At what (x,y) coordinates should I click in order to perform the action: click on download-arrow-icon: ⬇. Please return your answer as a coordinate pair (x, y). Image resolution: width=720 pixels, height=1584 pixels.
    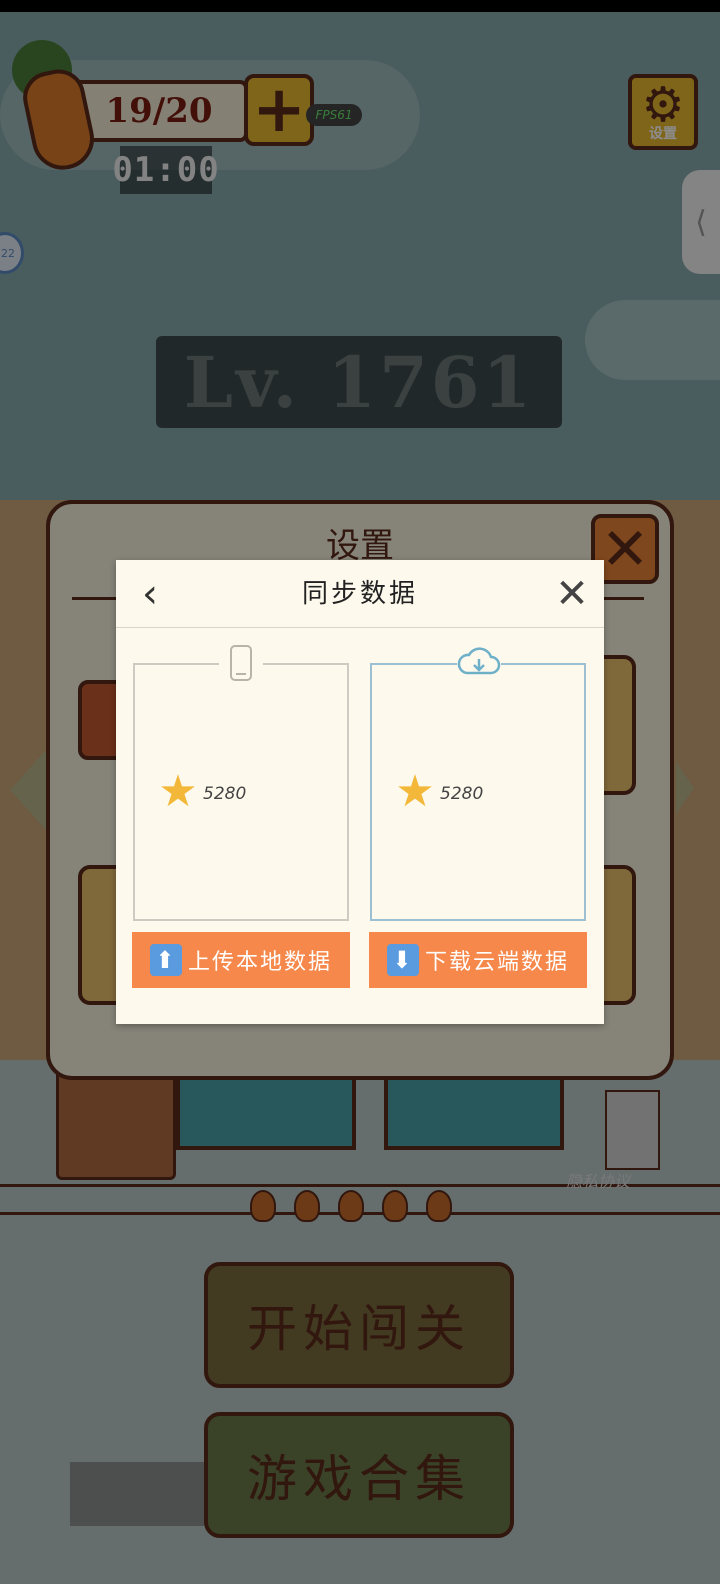
    Looking at the image, I should click on (402, 960).